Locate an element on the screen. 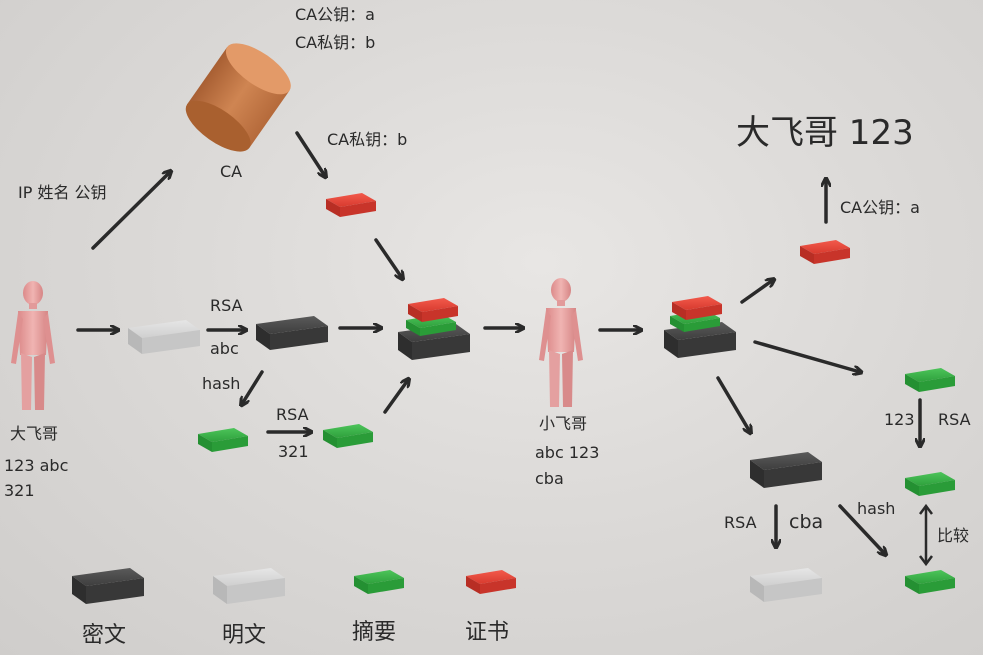 This screenshot has height=655, width=983. ca-public-key-label: CA公钥：a is located at coordinates (335, 14).